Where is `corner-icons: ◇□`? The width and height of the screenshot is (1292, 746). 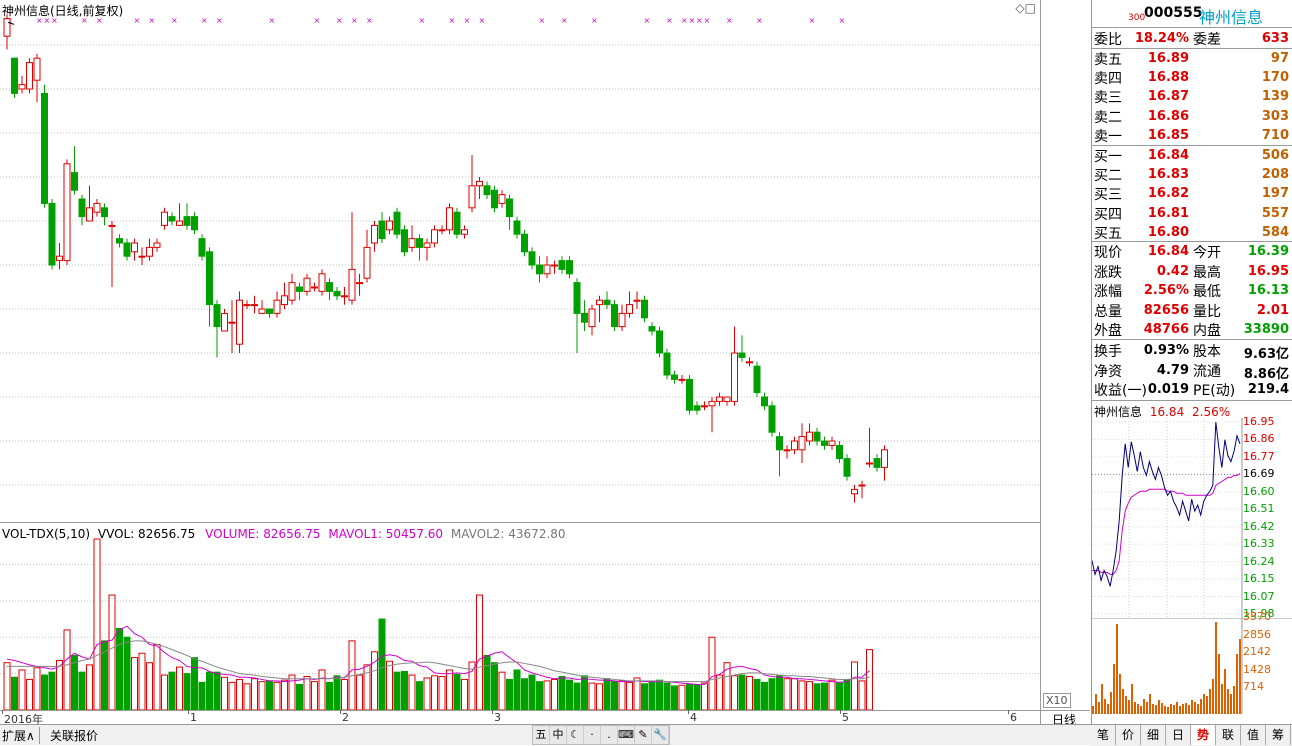 corner-icons: ◇□ is located at coordinates (1025, 8).